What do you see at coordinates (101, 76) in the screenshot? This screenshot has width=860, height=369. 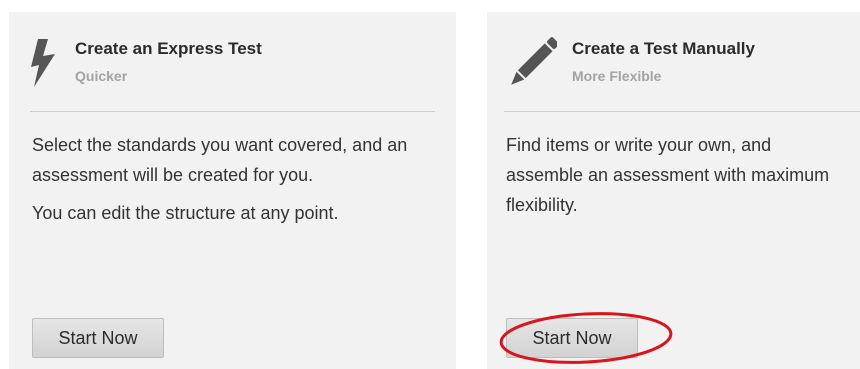 I see `card-subtitle: Quicker` at bounding box center [101, 76].